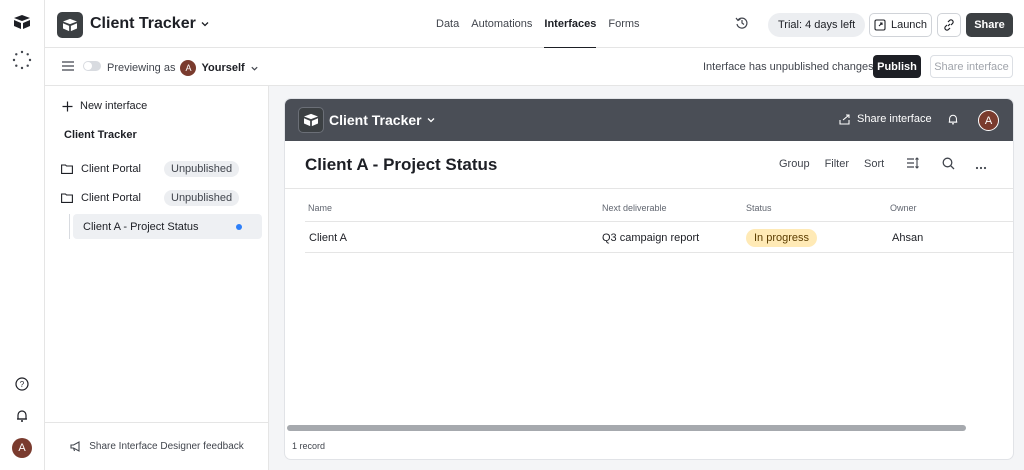 The width and height of the screenshot is (1024, 470). What do you see at coordinates (22, 416) in the screenshot?
I see `notifications-bell-icon` at bounding box center [22, 416].